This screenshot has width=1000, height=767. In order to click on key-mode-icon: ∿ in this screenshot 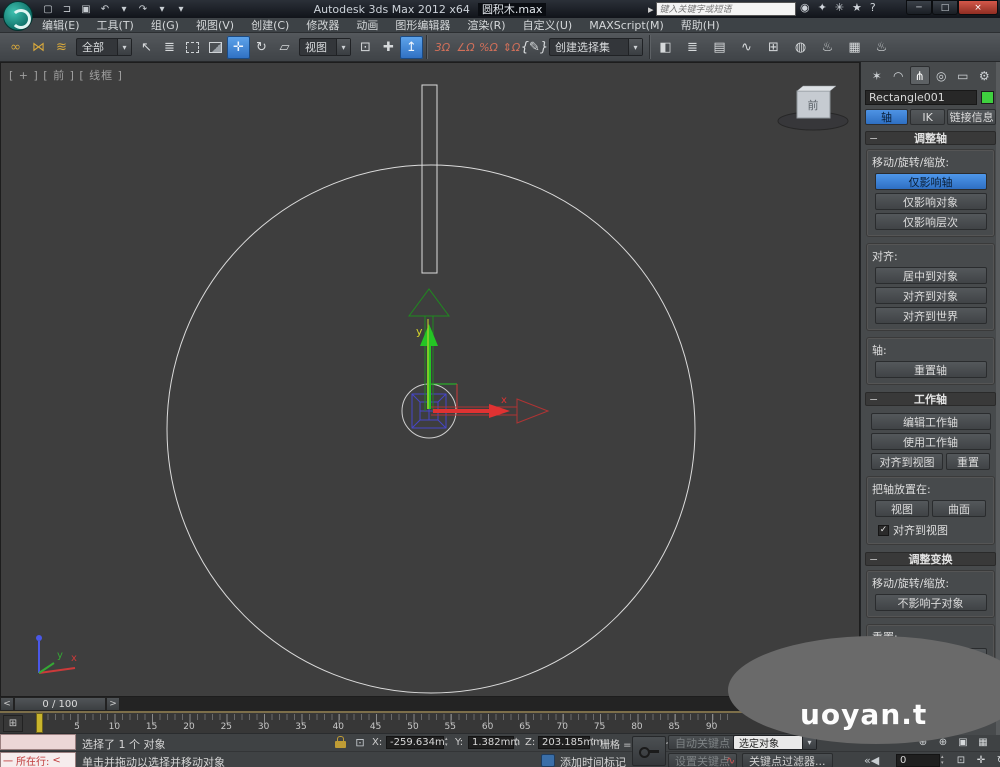, I will do `click(730, 760)`.